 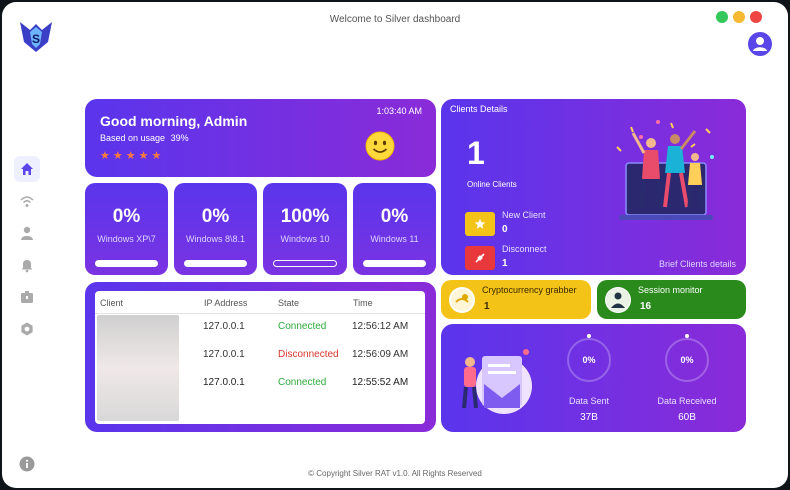 What do you see at coordinates (305, 216) in the screenshot?
I see `os-percent: 100%` at bounding box center [305, 216].